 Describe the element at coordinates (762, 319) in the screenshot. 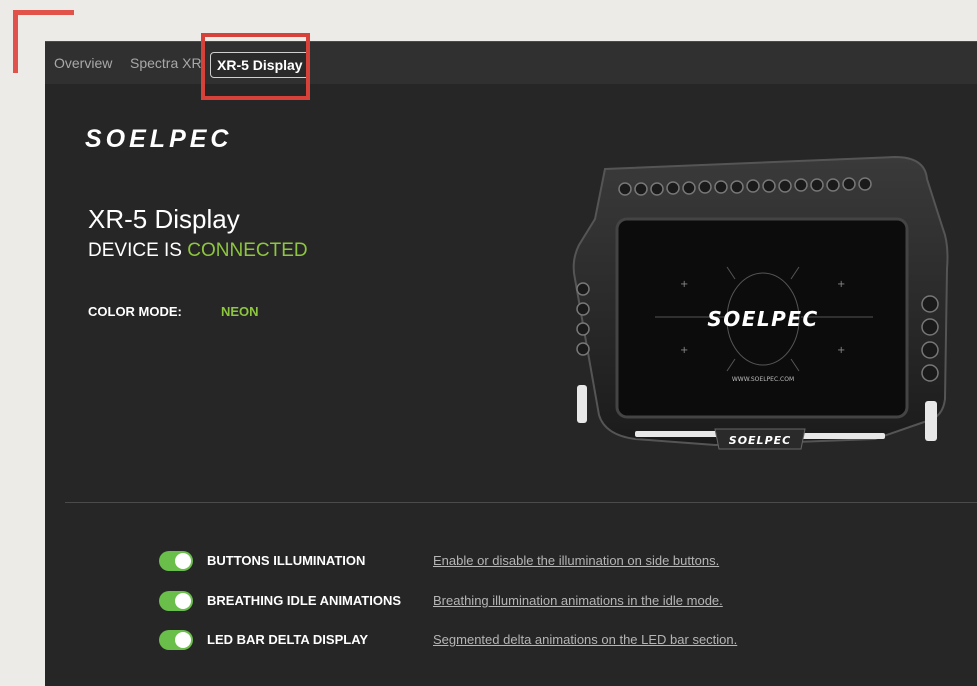

I see `screen-logo: SOELPEC` at that location.